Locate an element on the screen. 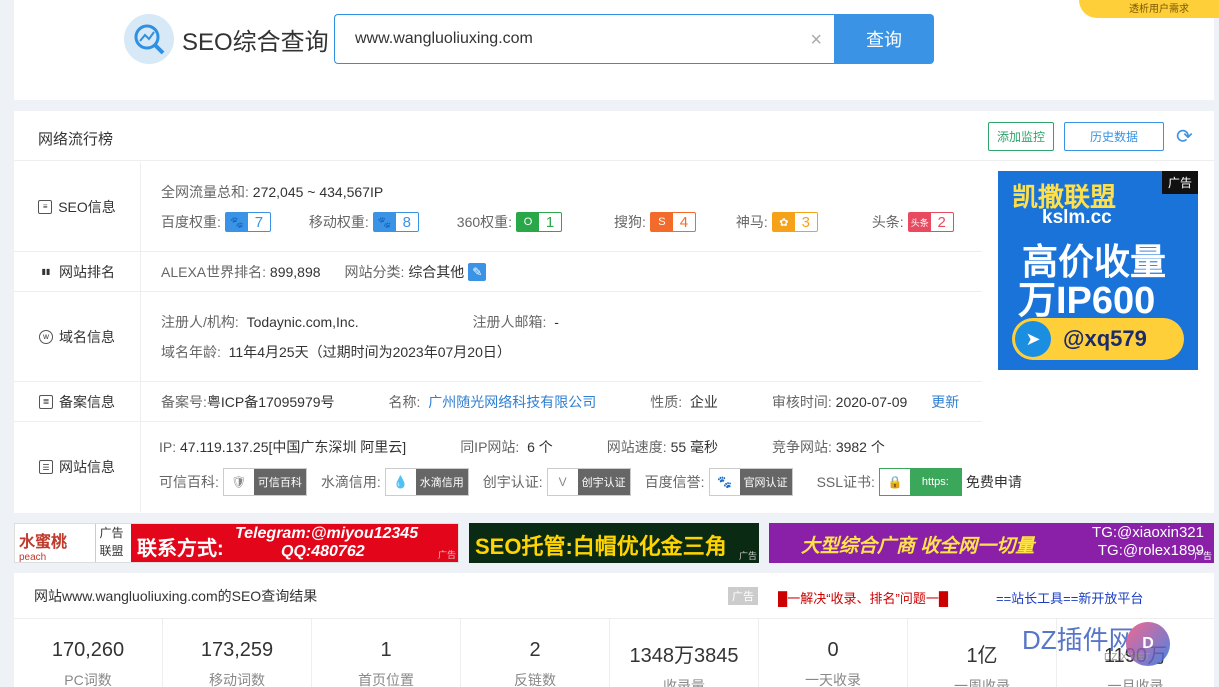 This screenshot has width=1219, height=687. weight-sogou-label: 搜狗: is located at coordinates (630, 222).